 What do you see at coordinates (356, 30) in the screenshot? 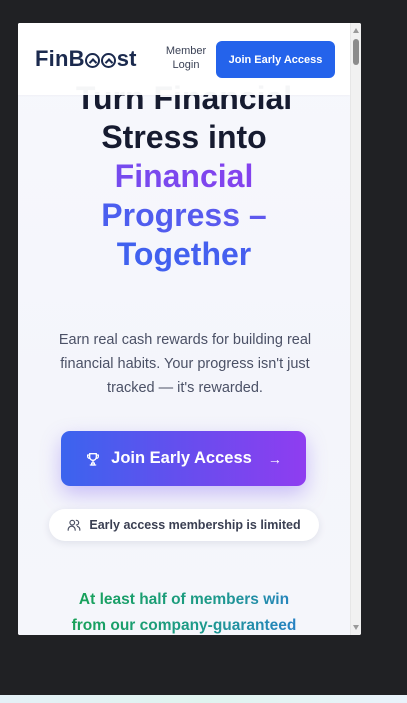
I see `scroll-up-arrow-icon` at bounding box center [356, 30].